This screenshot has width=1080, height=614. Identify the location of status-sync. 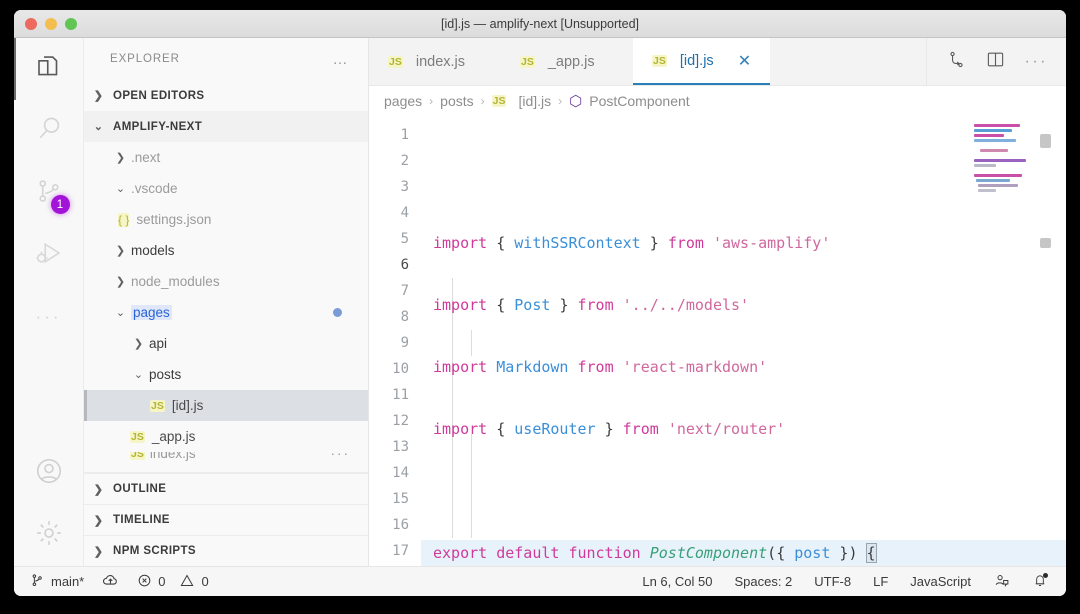
(110, 582).